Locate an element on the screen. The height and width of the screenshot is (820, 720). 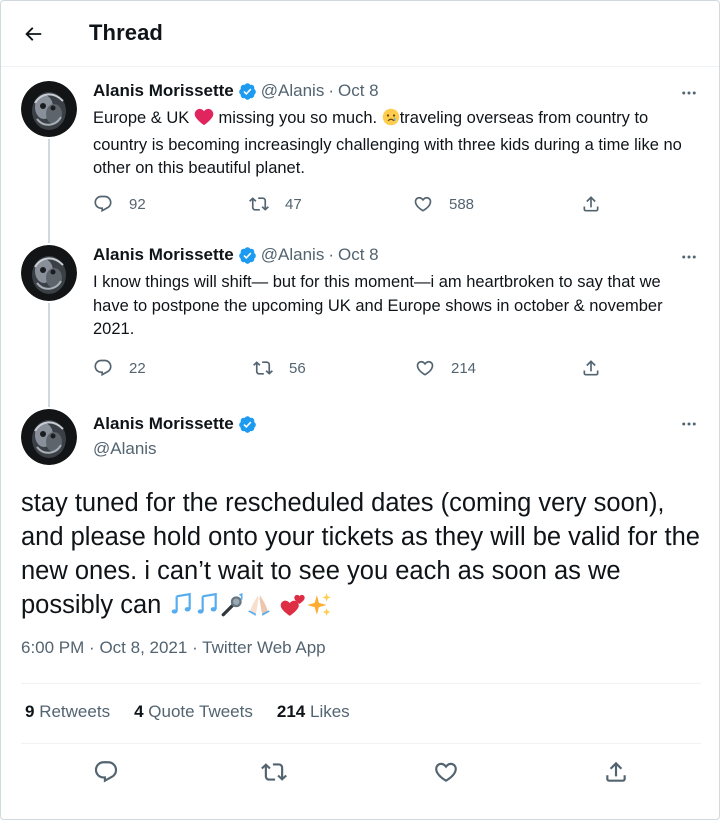
tweet-text-part: Europe & UK is located at coordinates (143, 118).